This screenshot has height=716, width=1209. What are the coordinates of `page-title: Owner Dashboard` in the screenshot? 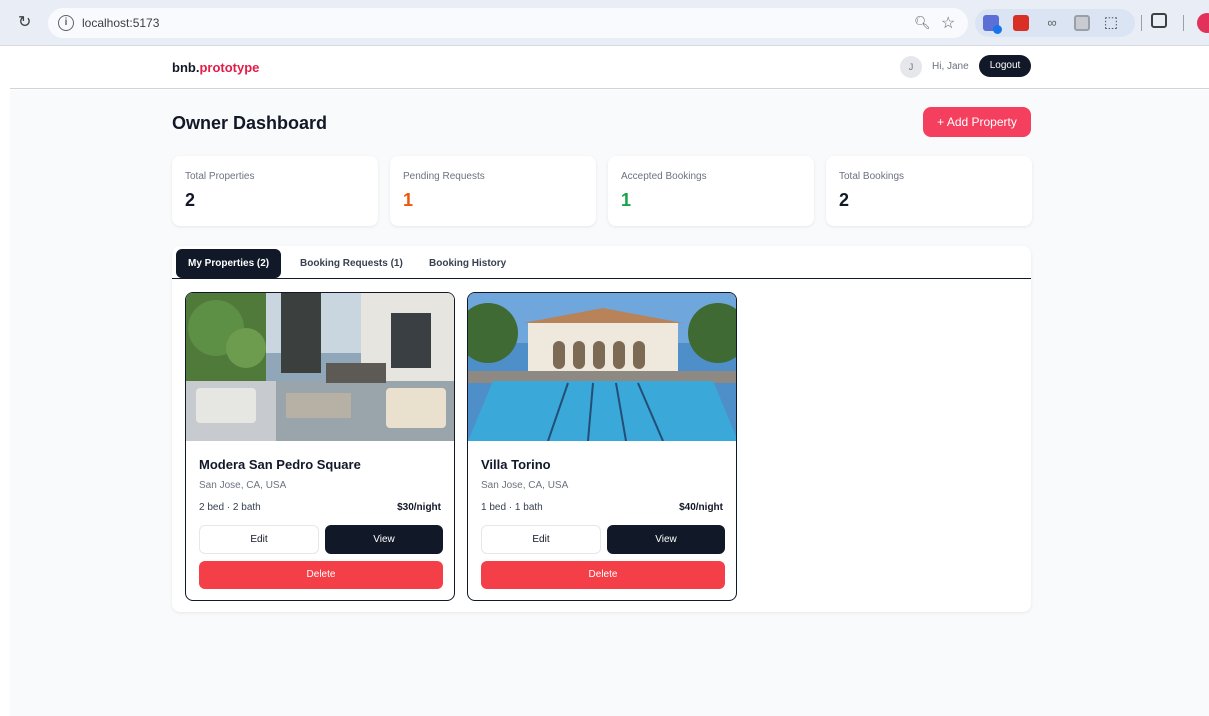 It's located at (250, 123).